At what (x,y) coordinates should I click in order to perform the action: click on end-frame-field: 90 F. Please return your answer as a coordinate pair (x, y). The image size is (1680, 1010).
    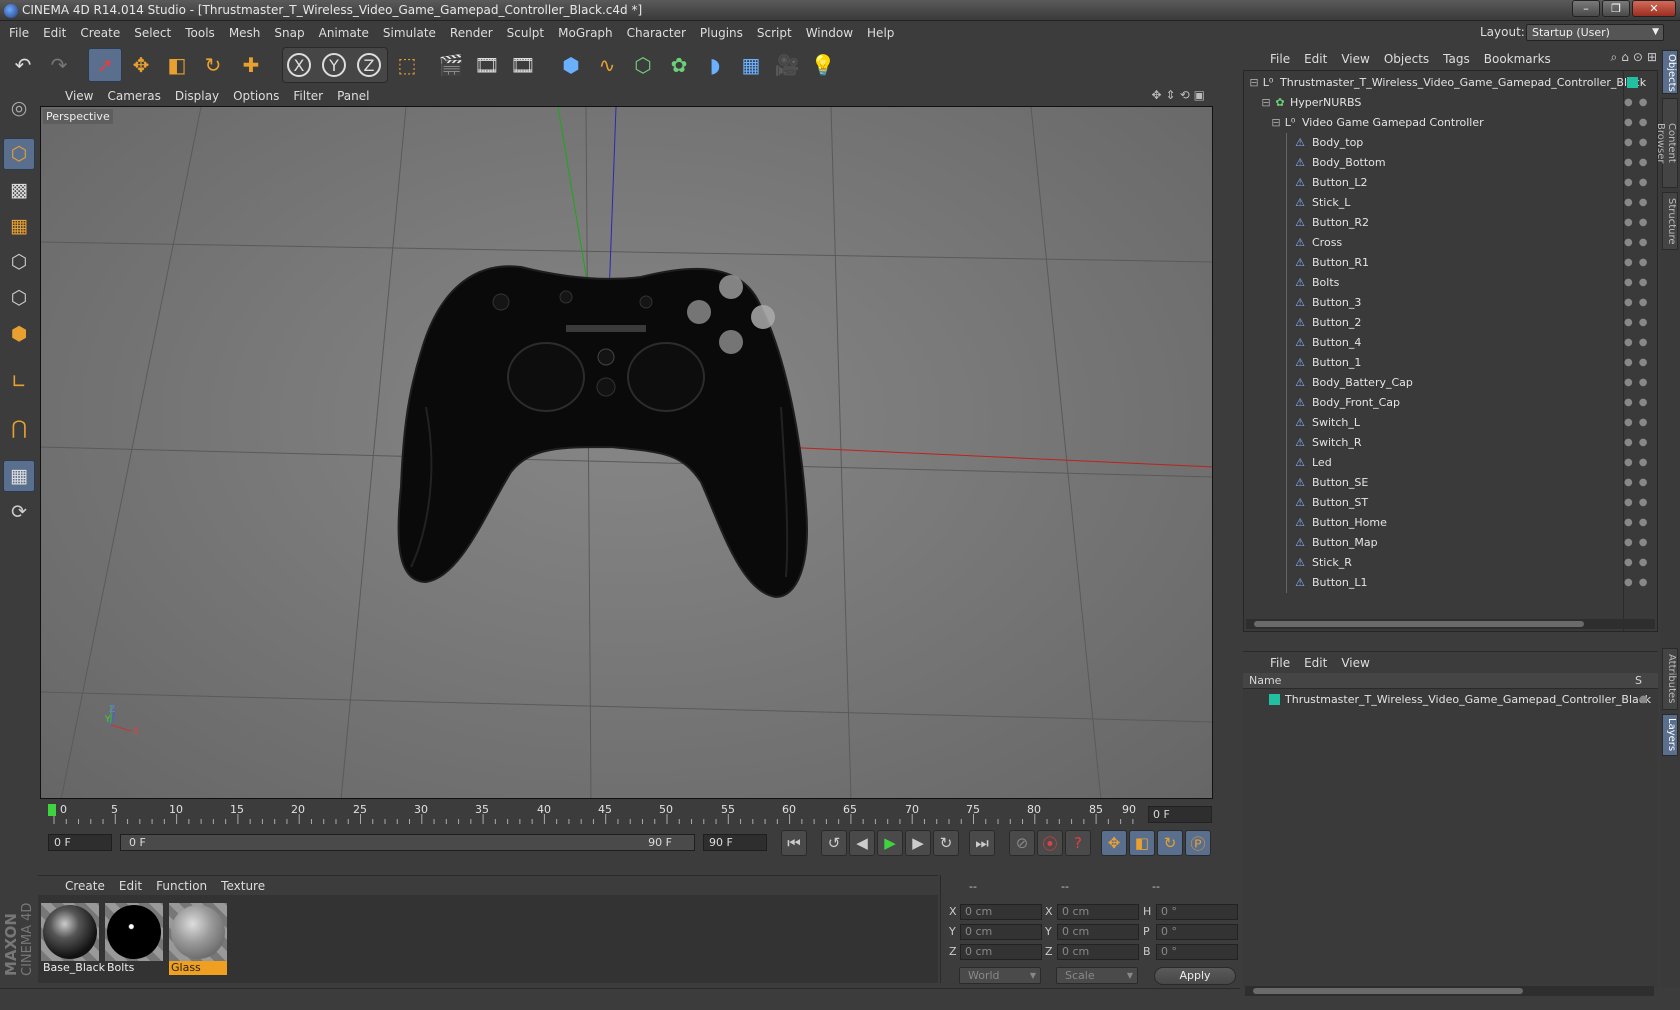
    Looking at the image, I should click on (735, 842).